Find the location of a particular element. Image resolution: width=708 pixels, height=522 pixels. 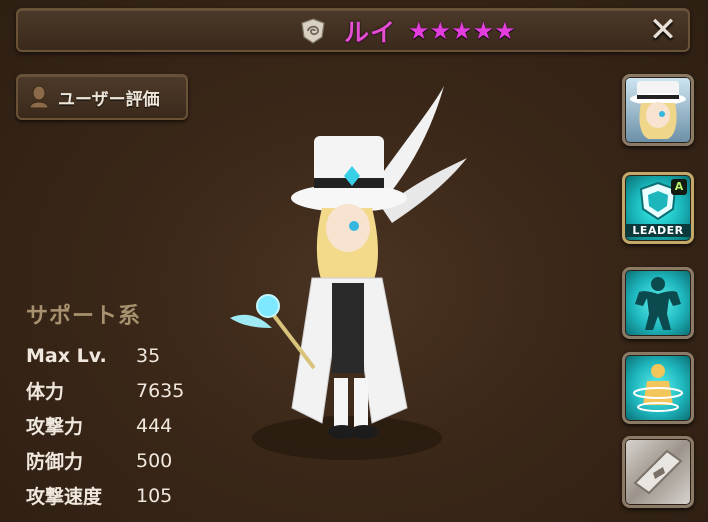

portrait-button is located at coordinates (658, 110).